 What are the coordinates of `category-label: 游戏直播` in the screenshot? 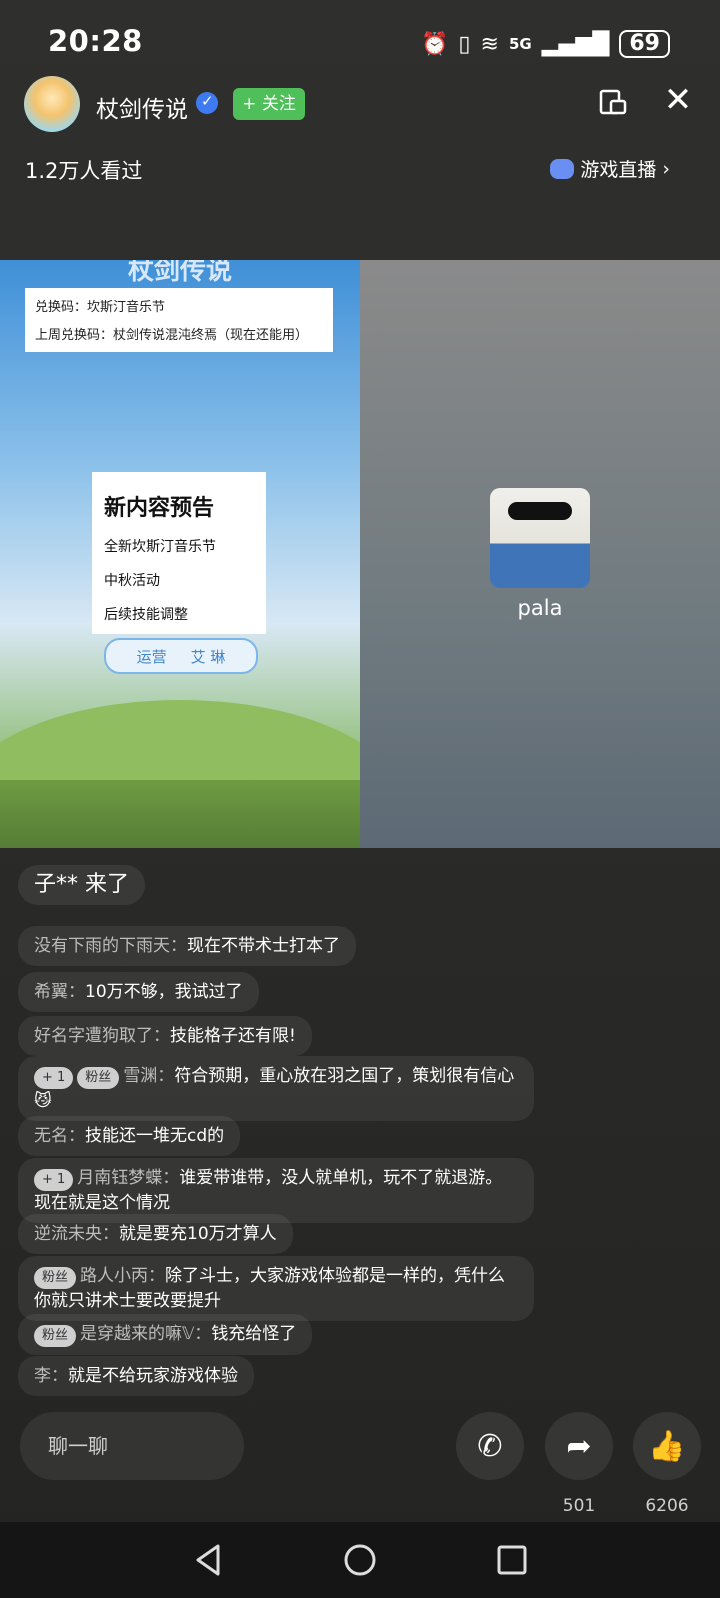 It's located at (618, 170).